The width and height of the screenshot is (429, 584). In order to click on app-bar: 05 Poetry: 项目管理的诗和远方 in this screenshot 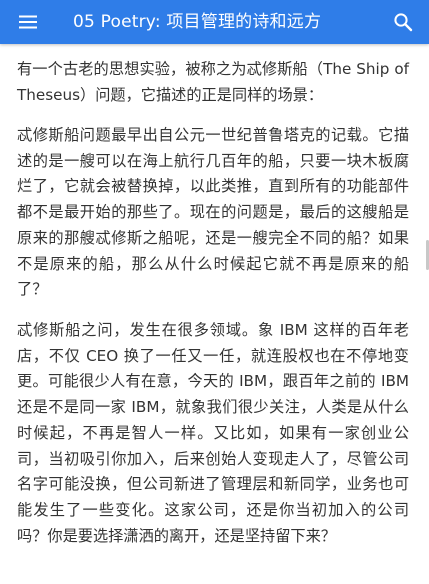, I will do `click(214, 22)`.